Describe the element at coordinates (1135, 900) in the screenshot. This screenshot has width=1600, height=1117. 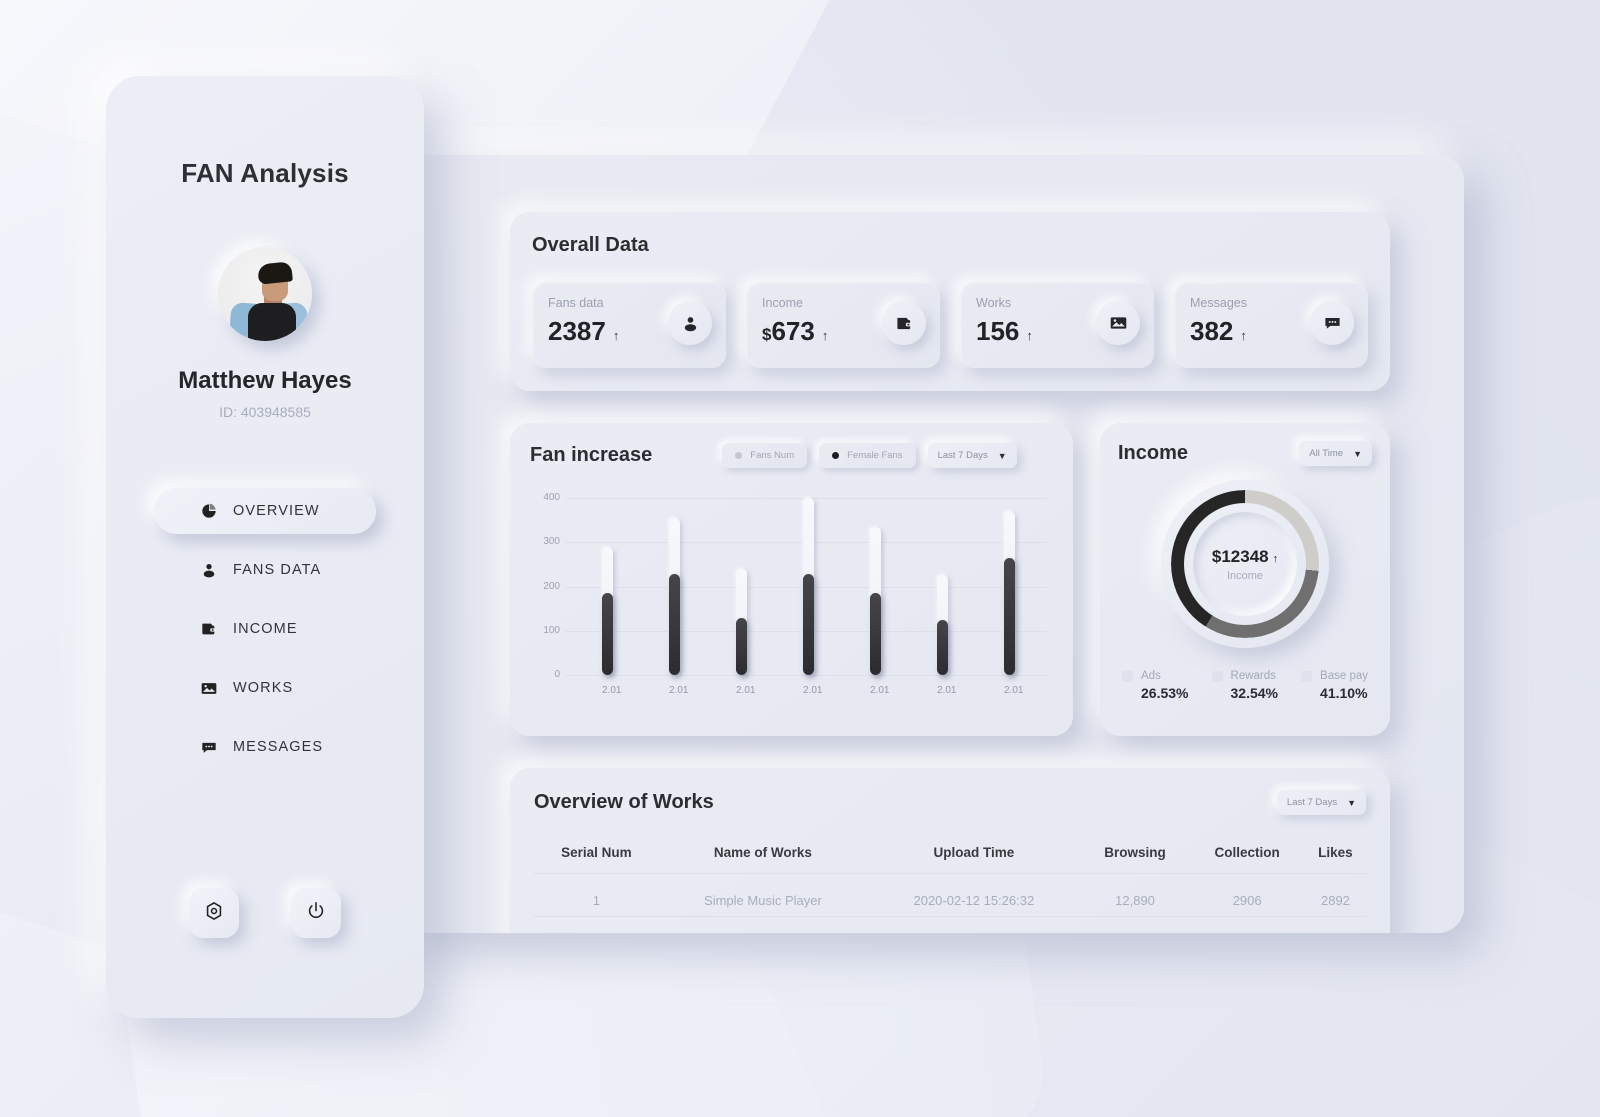
I see `table-cell: 12,890` at that location.